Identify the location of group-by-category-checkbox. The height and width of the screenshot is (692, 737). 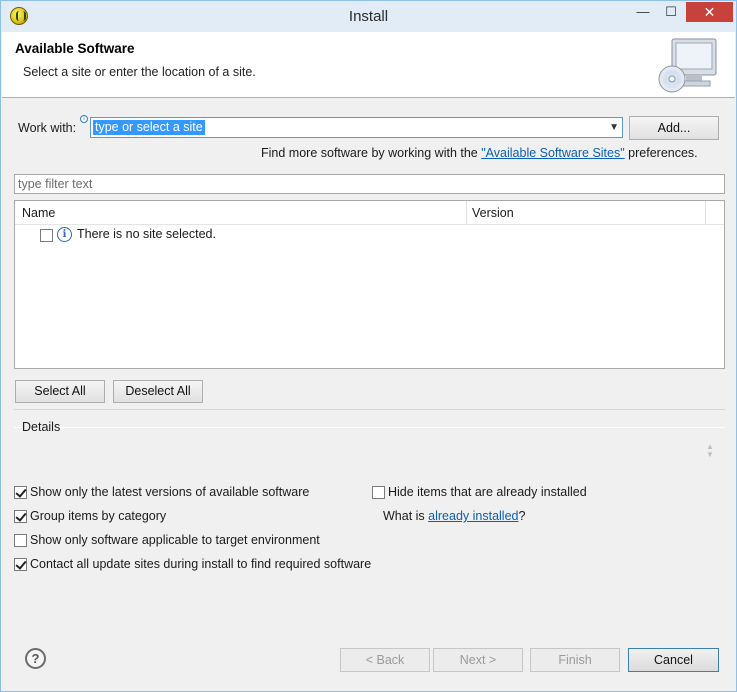
(20, 516).